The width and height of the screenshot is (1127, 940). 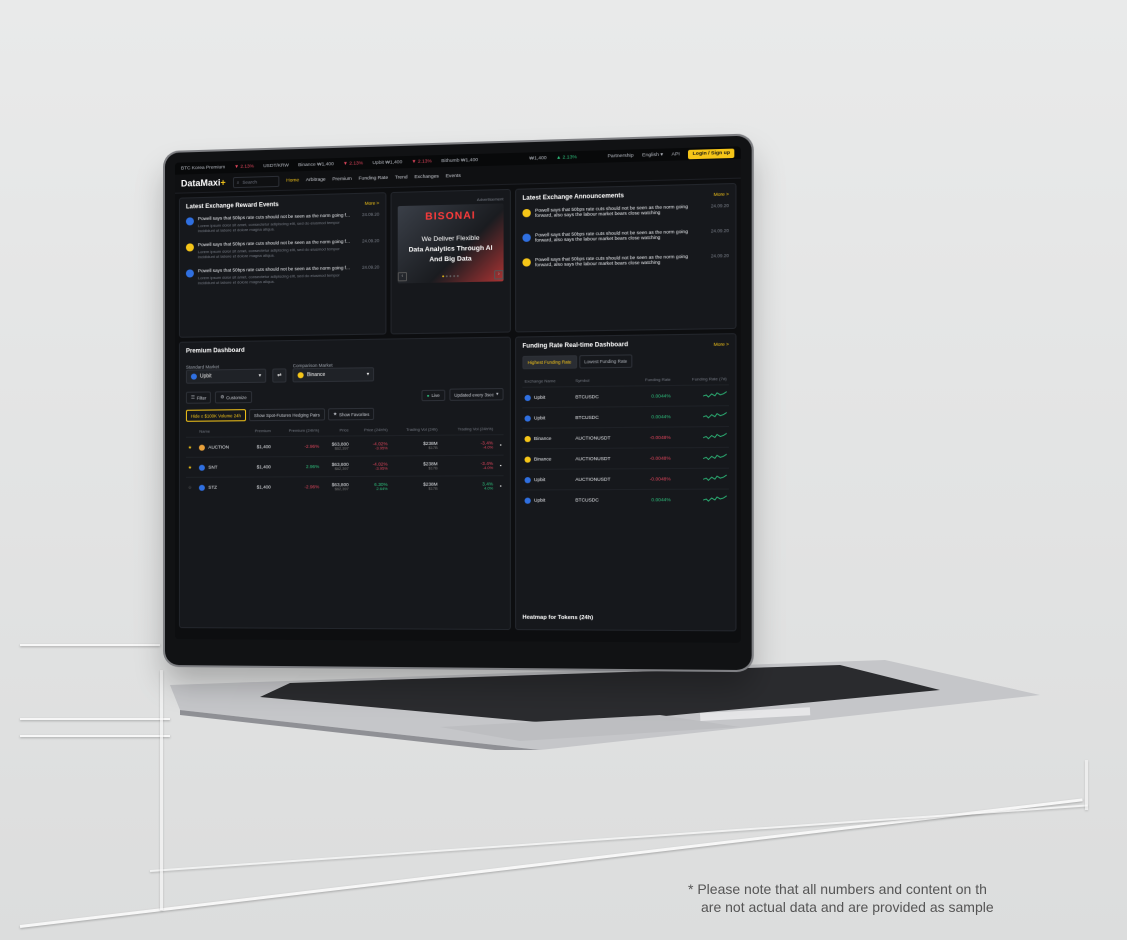 I want to click on nav-events: Events, so click(x=453, y=177).